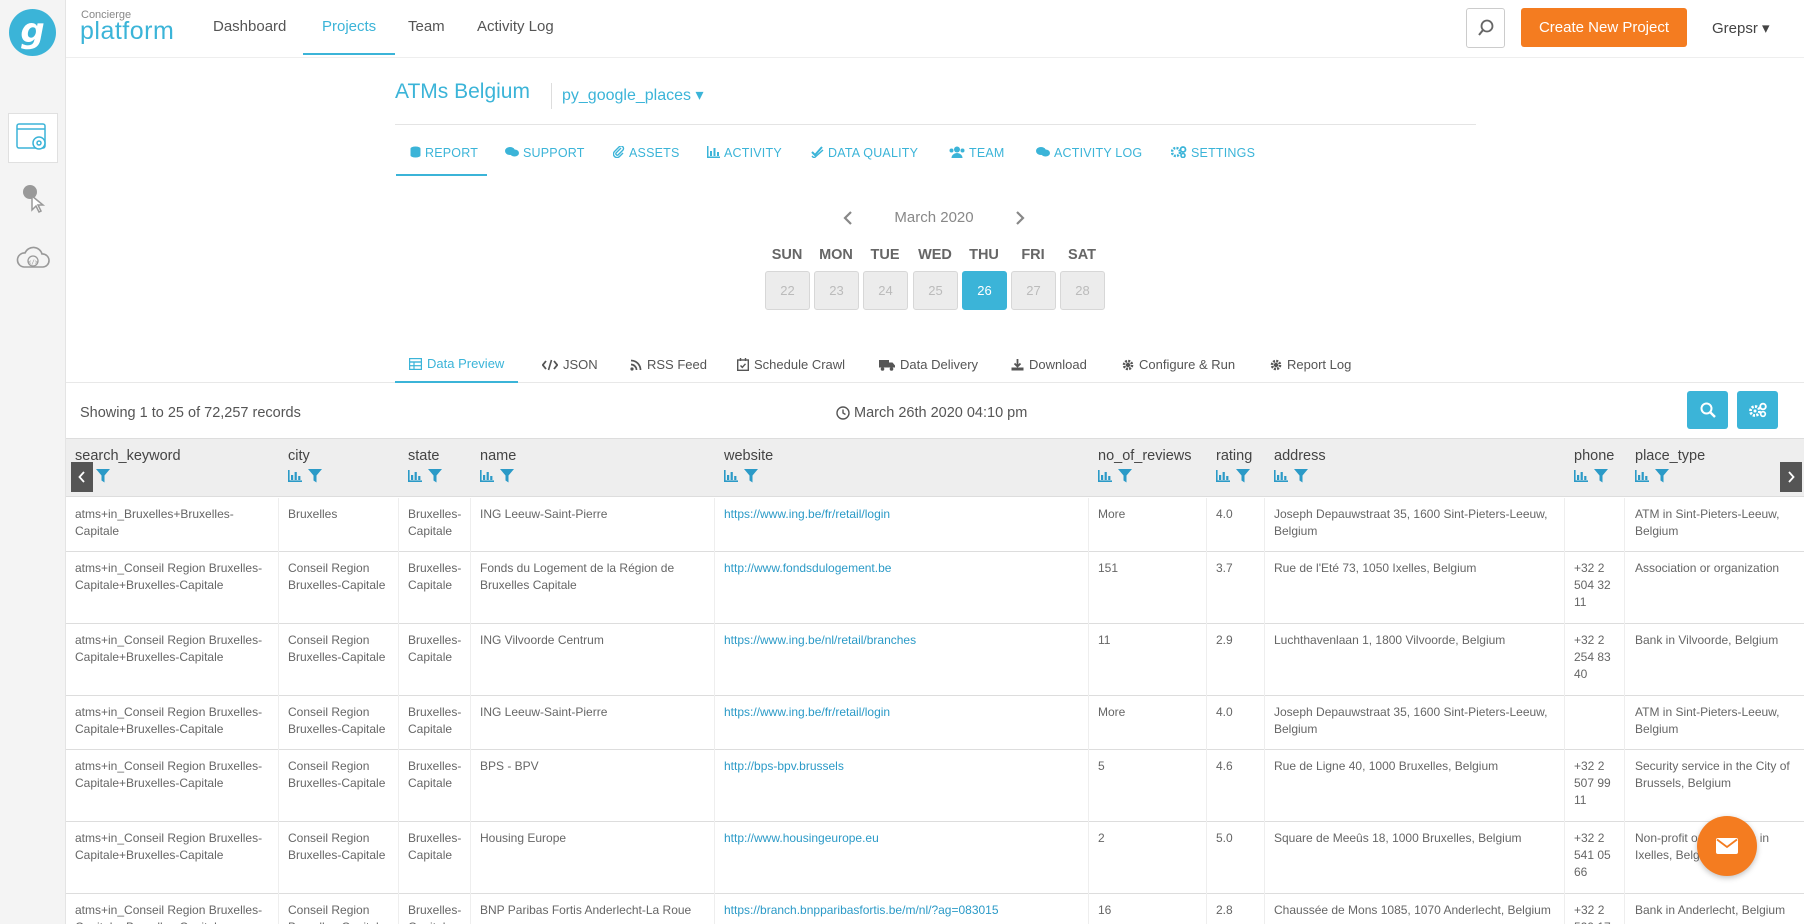 Image resolution: width=1804 pixels, height=924 pixels. I want to click on brand-platform-text: platform, so click(127, 31).